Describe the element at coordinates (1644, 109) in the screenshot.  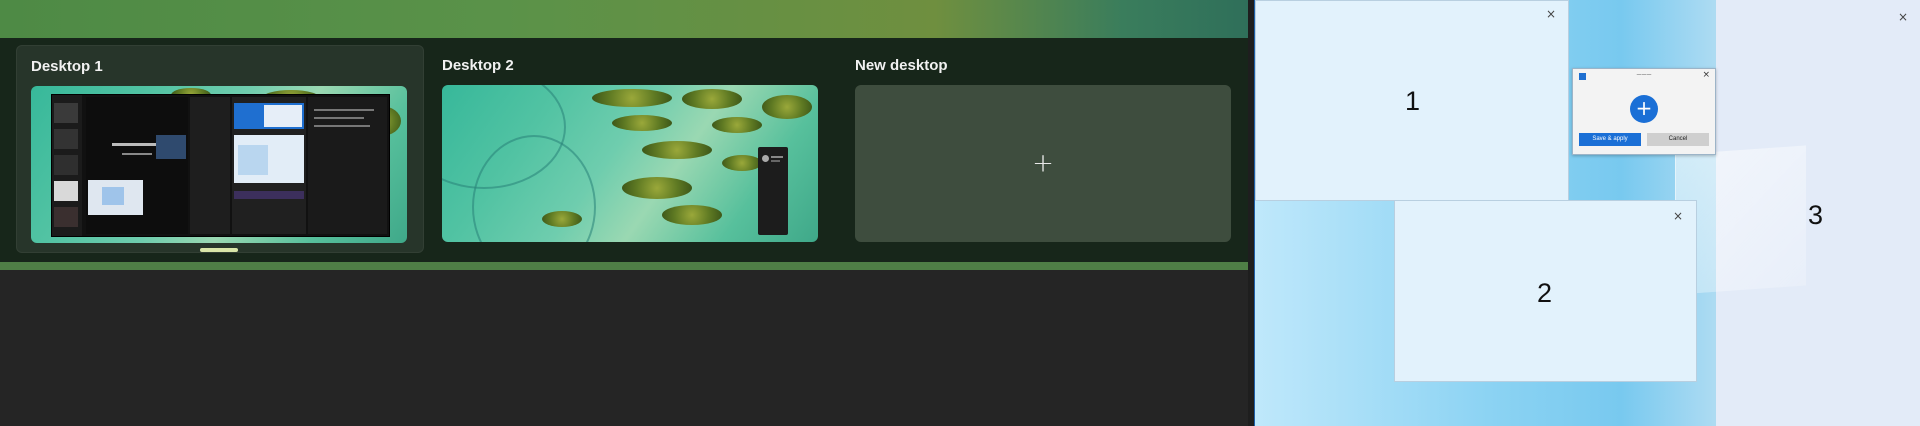
I see `add-button: +` at that location.